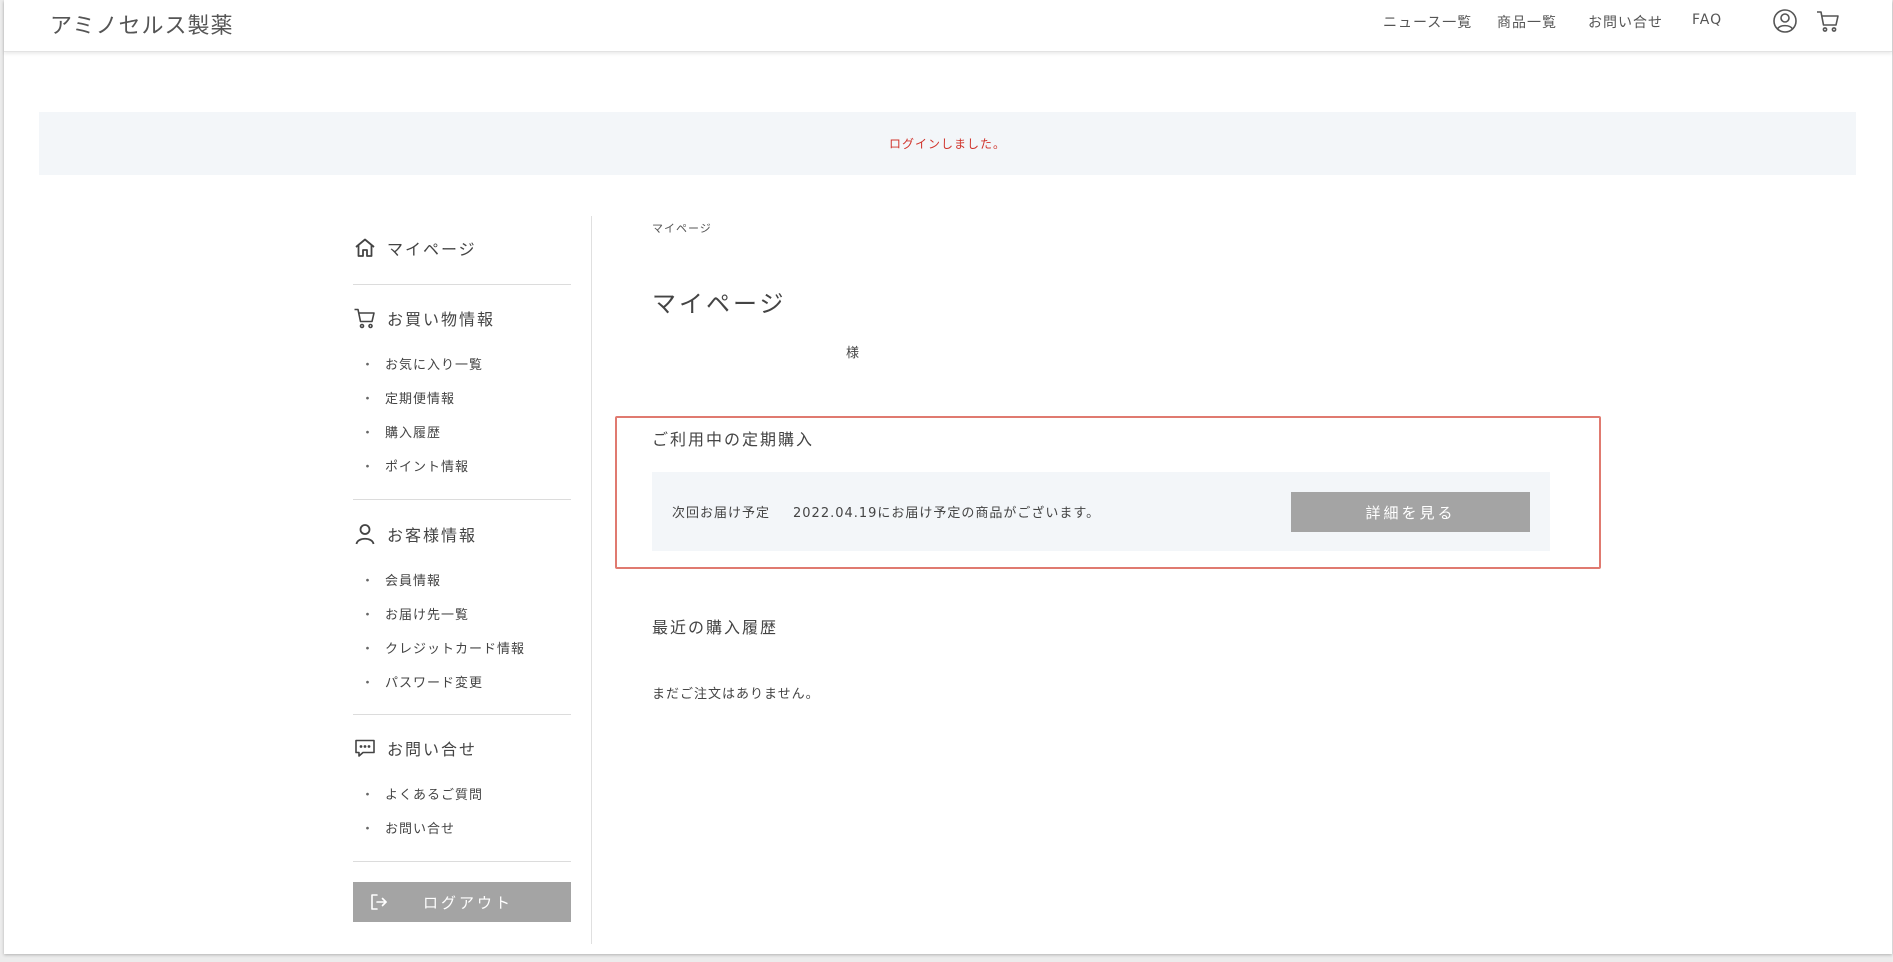 The image size is (1893, 962). I want to click on nav-contact: お問い合せ, so click(1625, 22).